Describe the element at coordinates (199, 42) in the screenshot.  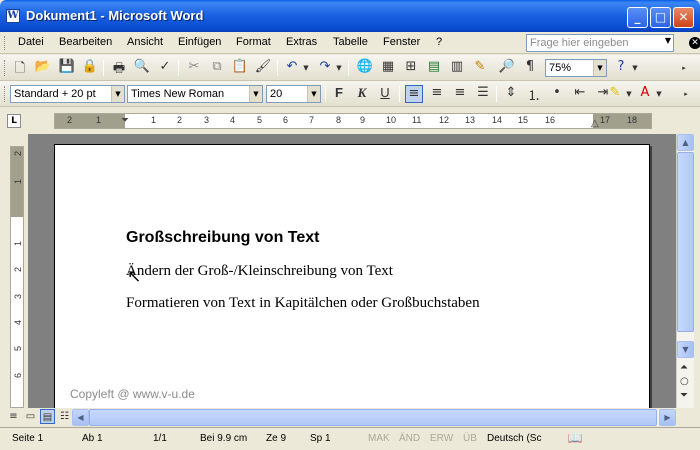
I see `menu-einfuegen: Einfügen` at that location.